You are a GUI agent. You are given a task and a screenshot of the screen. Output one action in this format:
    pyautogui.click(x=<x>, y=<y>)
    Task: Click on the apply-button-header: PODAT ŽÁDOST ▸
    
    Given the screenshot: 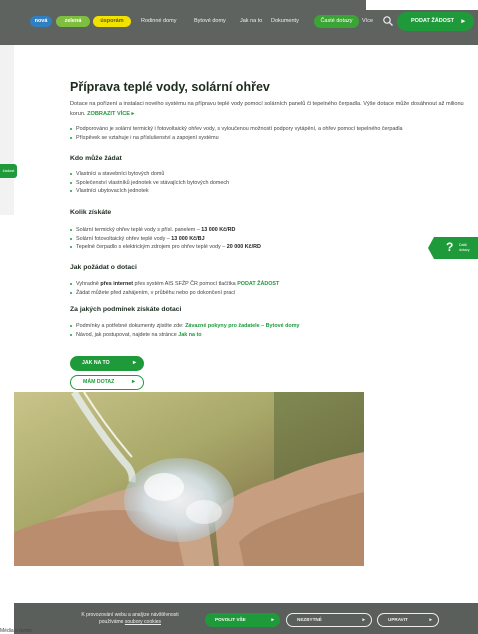 What is the action you would take?
    pyautogui.click(x=435, y=21)
    